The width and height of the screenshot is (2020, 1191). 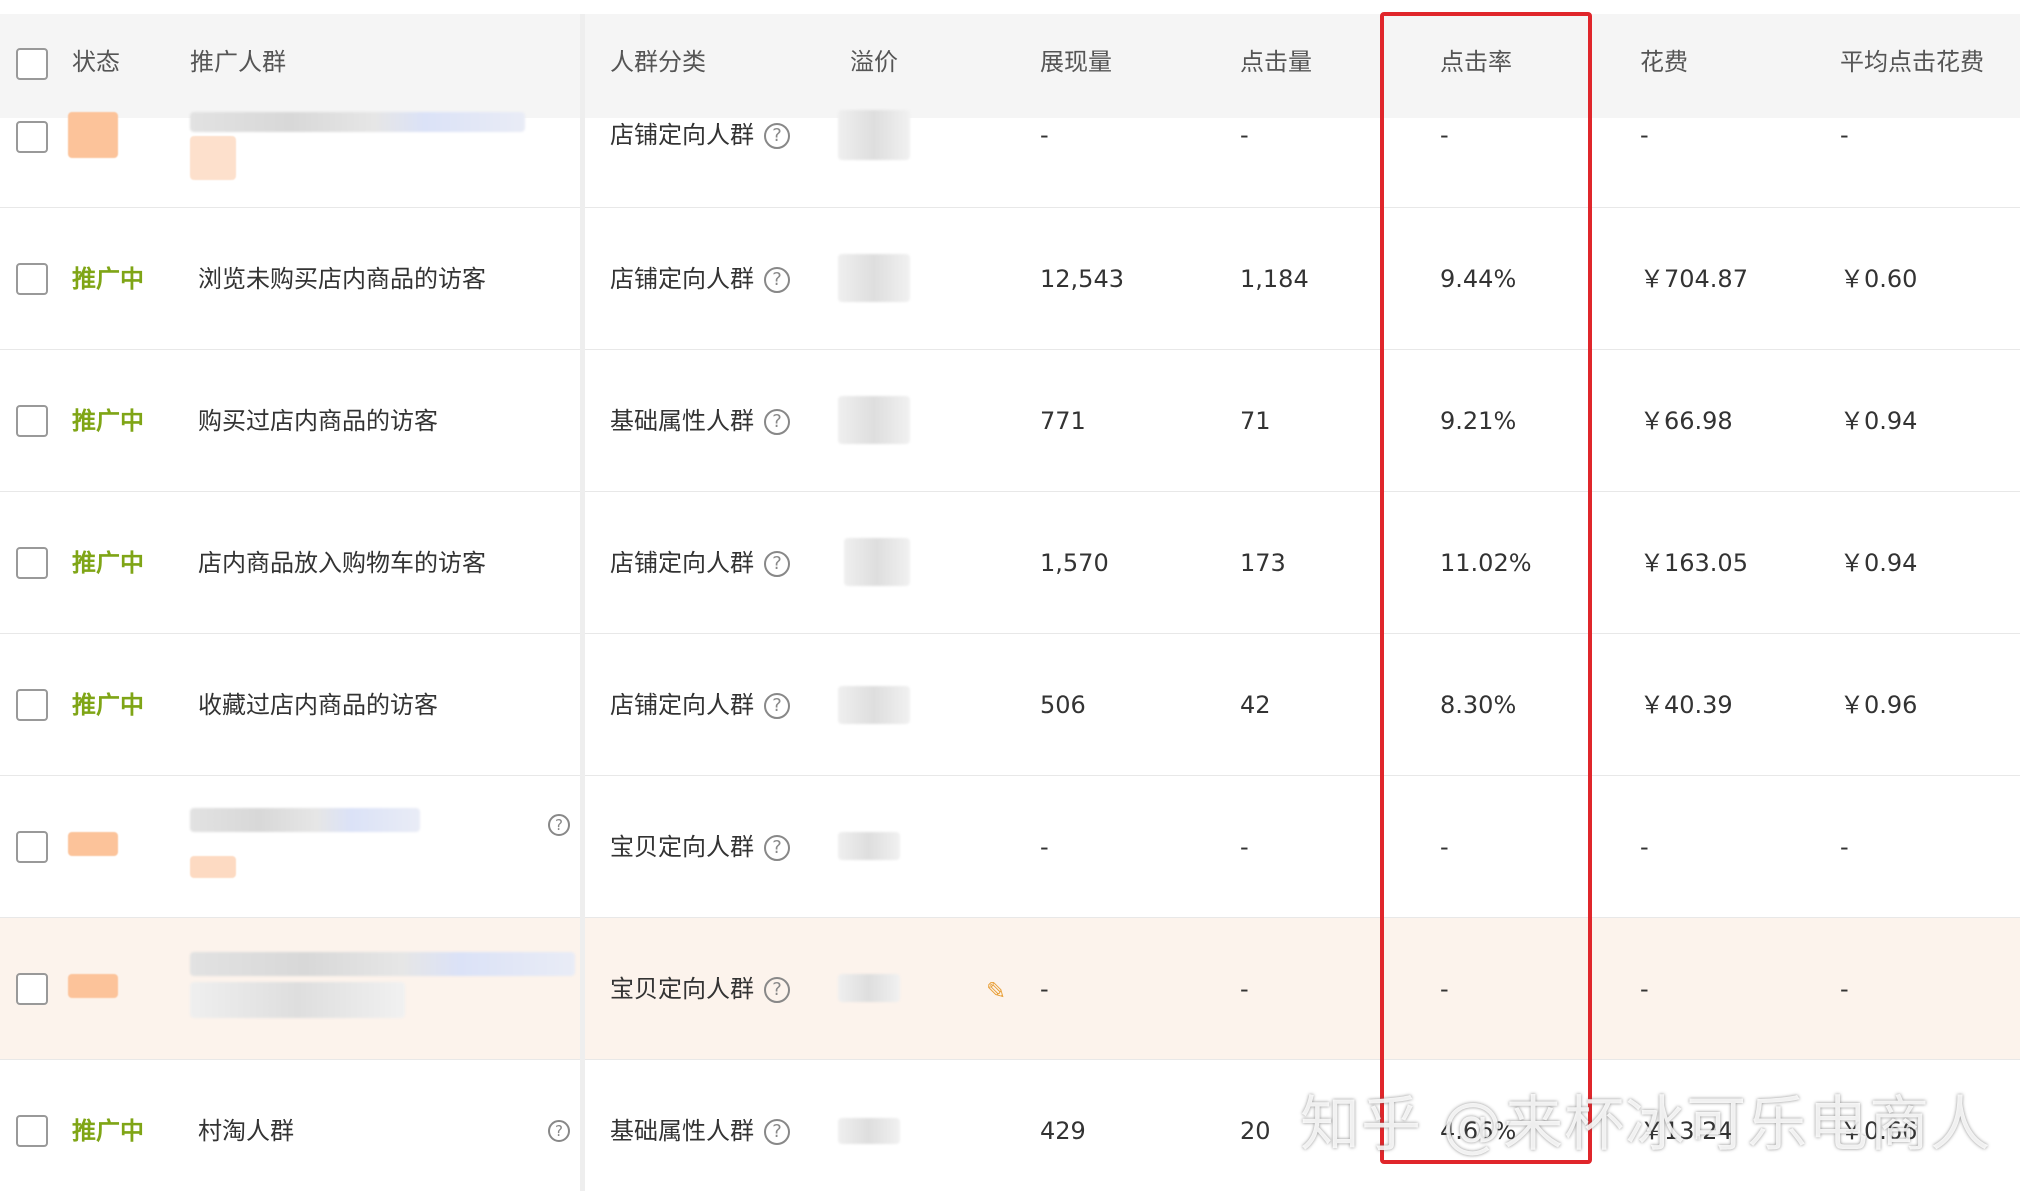 I want to click on impressions-value: 1,570, so click(x=1074, y=563).